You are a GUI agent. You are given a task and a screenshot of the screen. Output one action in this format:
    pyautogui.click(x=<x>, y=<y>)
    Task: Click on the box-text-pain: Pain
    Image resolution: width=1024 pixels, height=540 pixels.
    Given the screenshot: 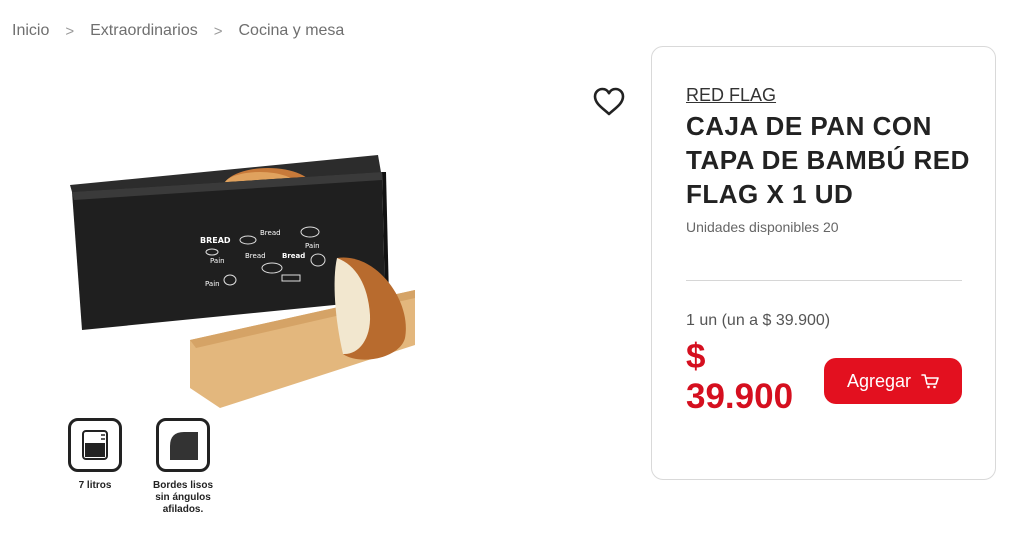 What is the action you would take?
    pyautogui.click(x=312, y=246)
    